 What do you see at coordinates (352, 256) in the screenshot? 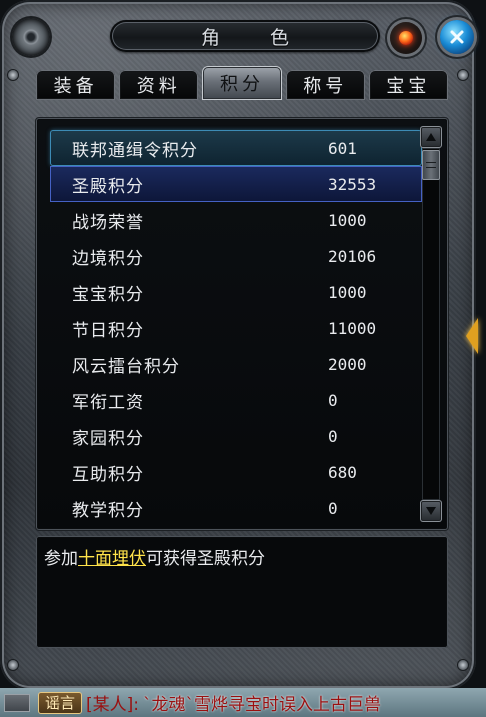
I see `point-value: 20106` at bounding box center [352, 256].